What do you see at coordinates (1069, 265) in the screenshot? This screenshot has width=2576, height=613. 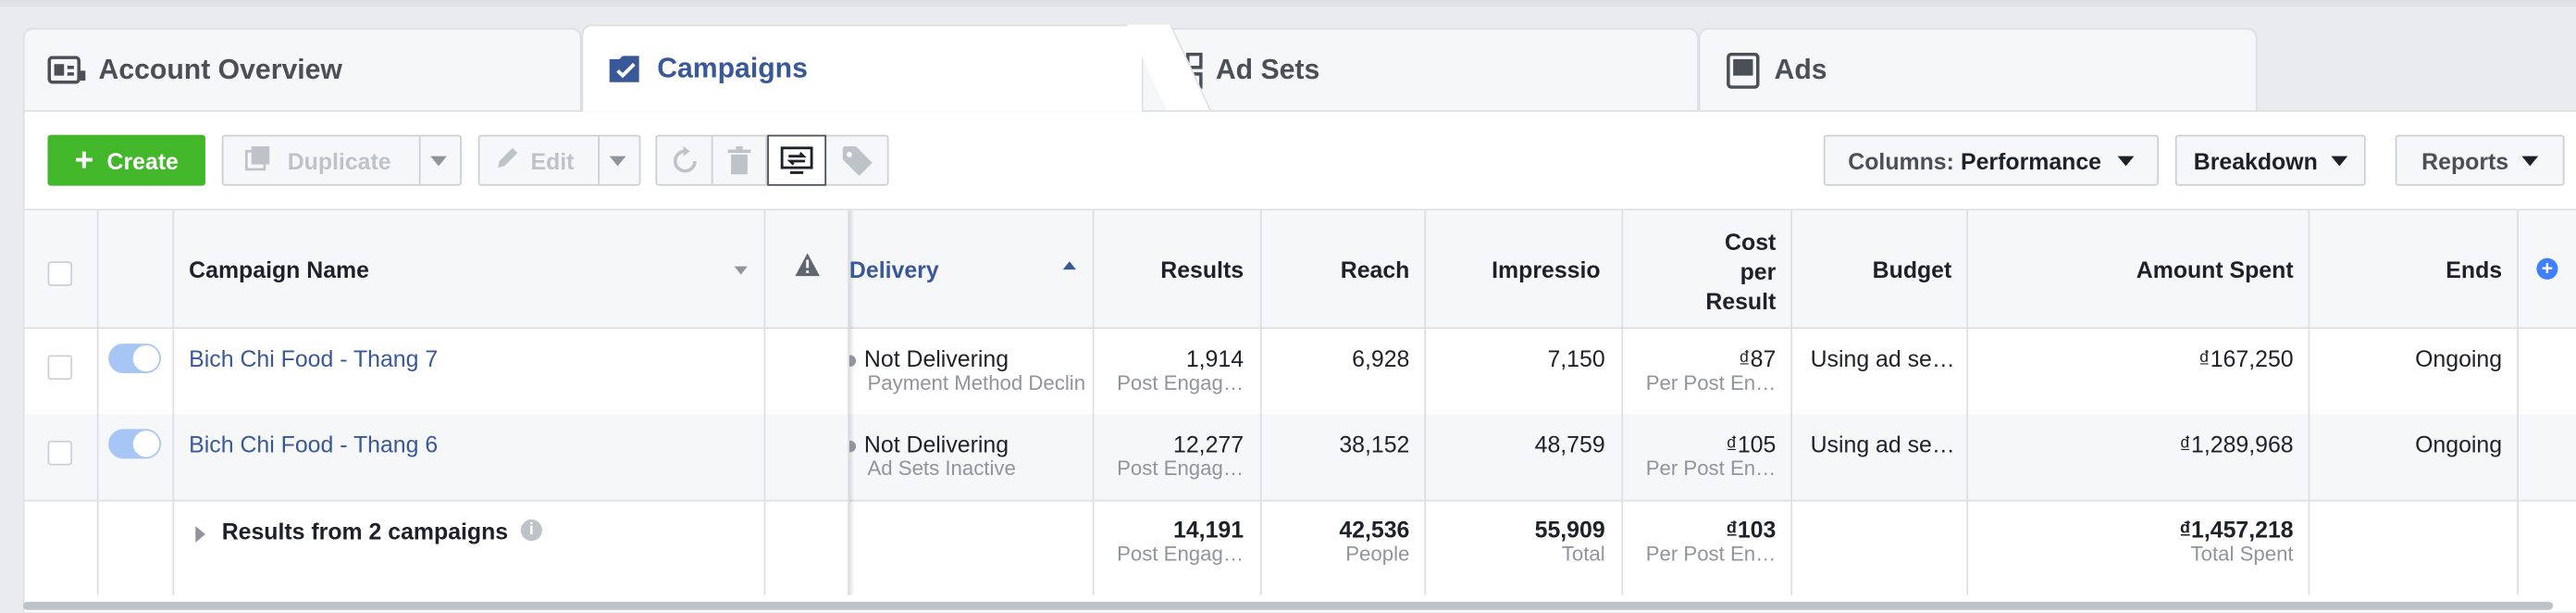 I see `sort-ascending-icon` at bounding box center [1069, 265].